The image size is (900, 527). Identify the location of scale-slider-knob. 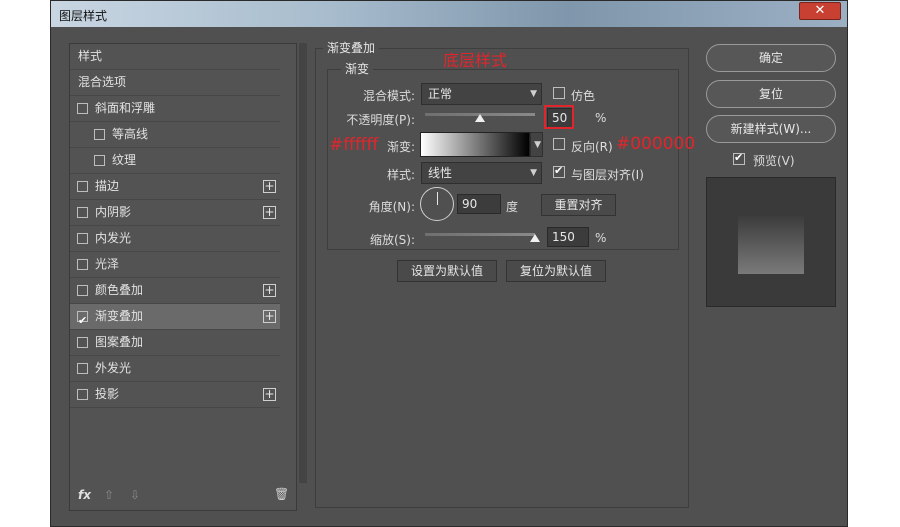
(535, 238).